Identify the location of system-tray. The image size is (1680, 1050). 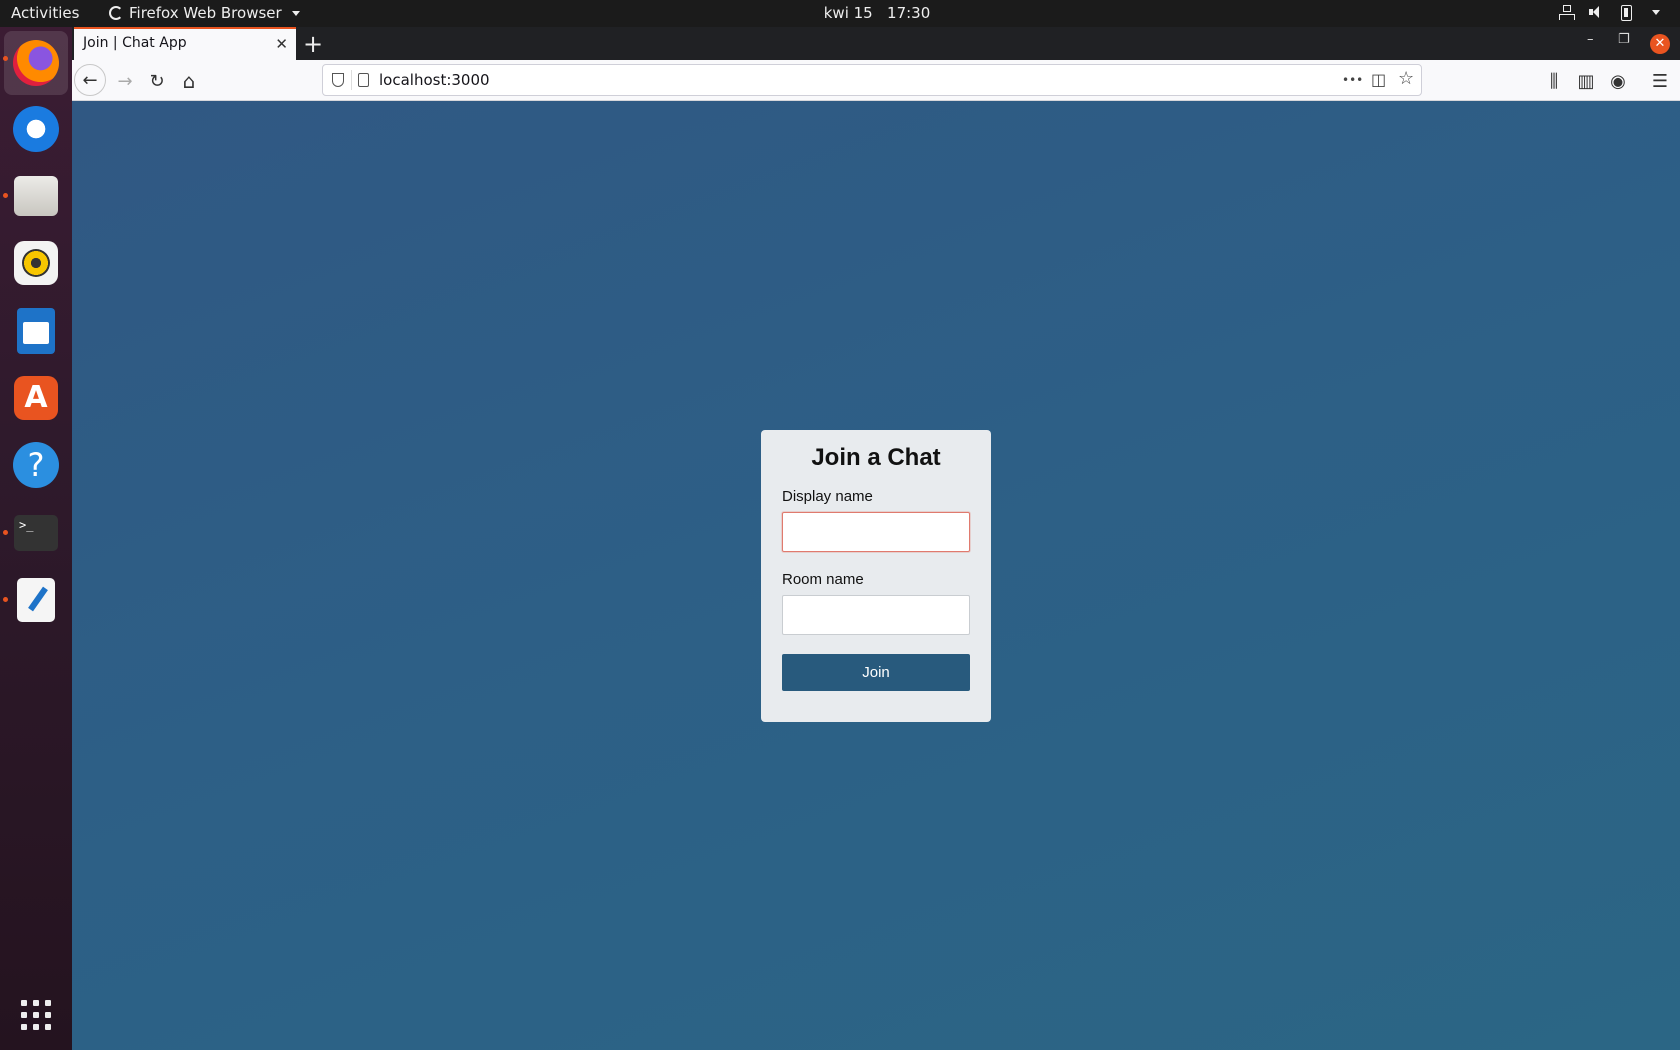
(1609, 12).